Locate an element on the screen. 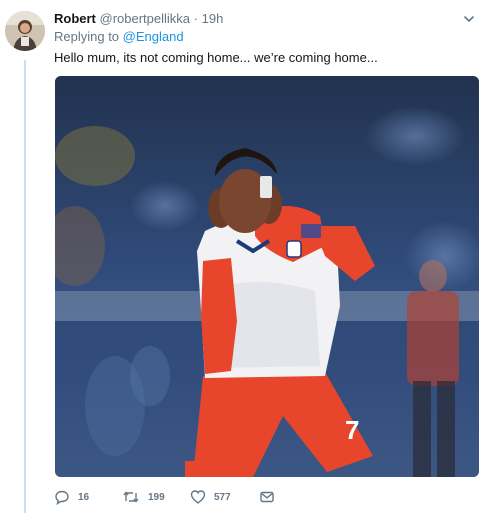  reply-button: 16 is located at coordinates (71, 497).